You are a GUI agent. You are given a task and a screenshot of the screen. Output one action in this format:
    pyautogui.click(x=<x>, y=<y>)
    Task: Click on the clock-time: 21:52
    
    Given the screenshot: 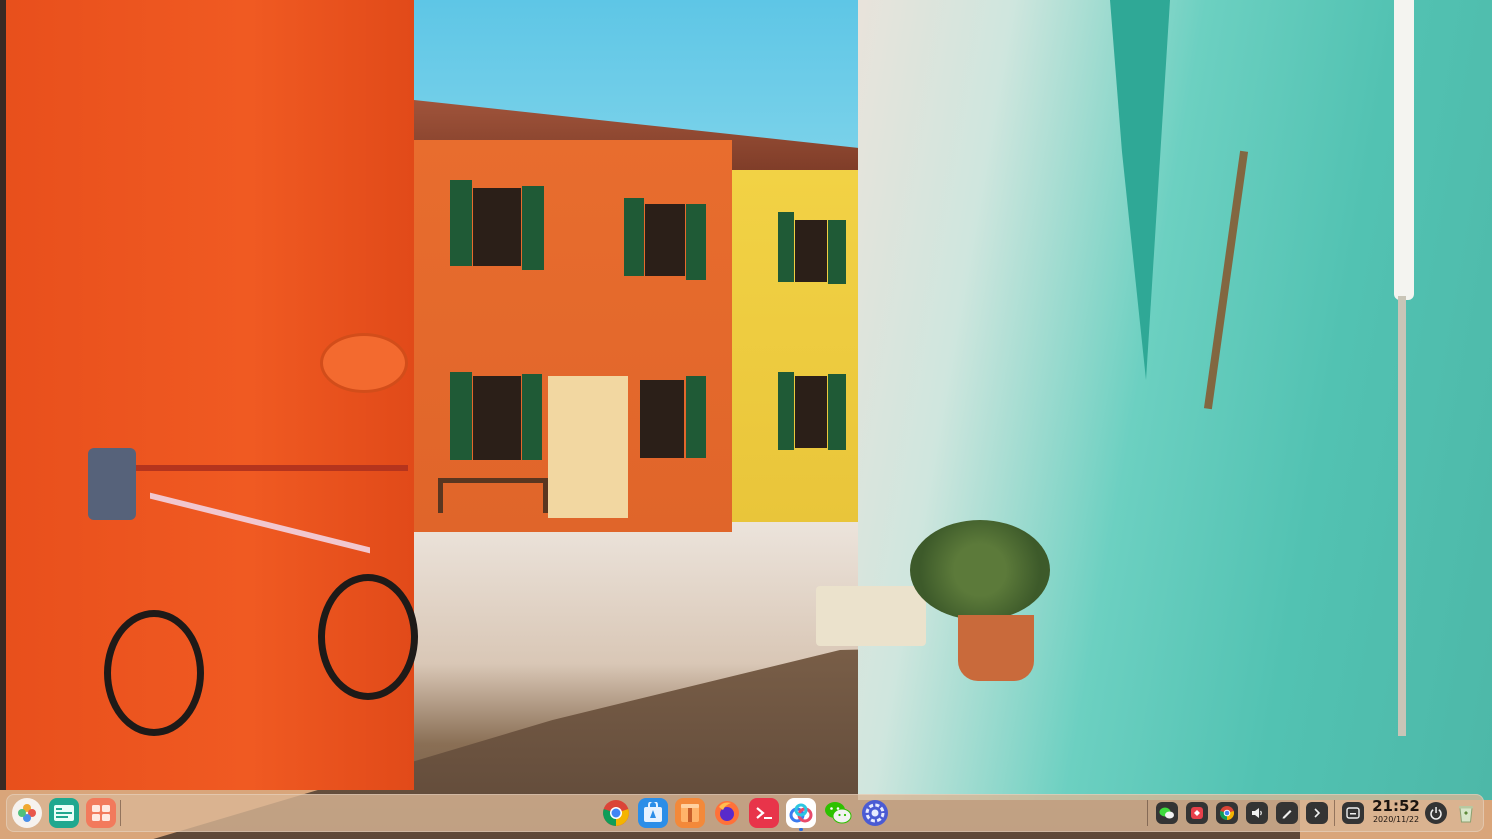 What is the action you would take?
    pyautogui.click(x=1396, y=806)
    